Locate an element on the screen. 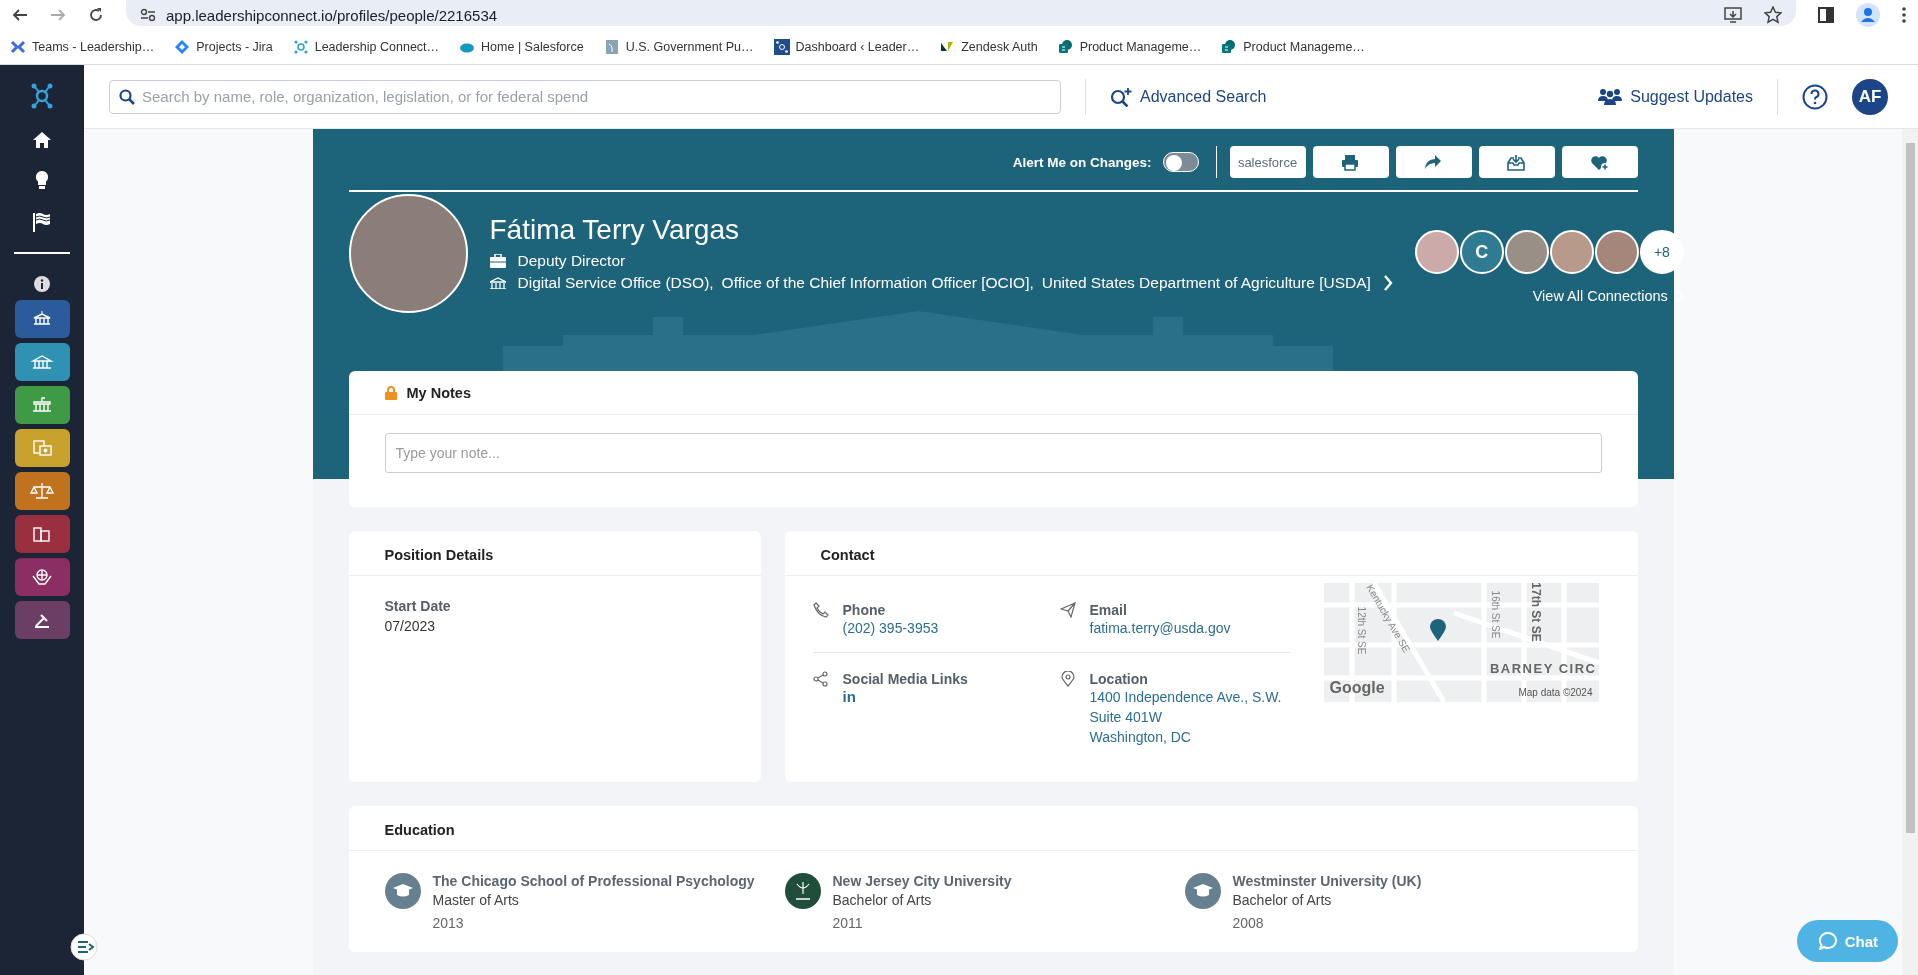  profile-icon is located at coordinates (1868, 15).